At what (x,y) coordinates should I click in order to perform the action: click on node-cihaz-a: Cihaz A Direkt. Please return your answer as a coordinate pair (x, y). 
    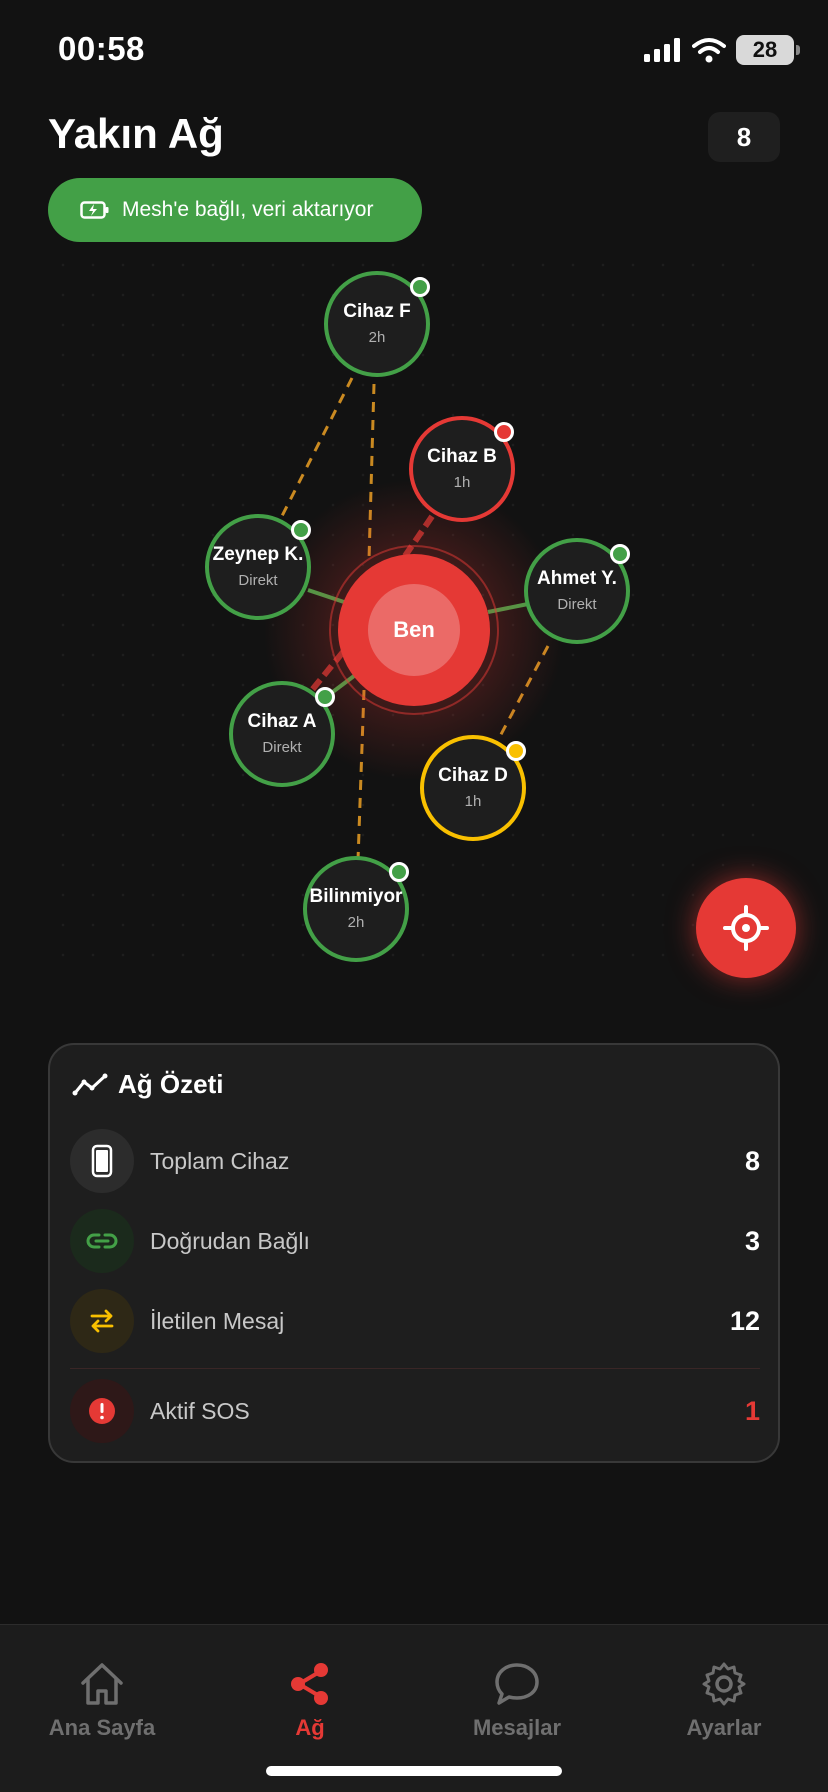
    Looking at the image, I should click on (282, 734).